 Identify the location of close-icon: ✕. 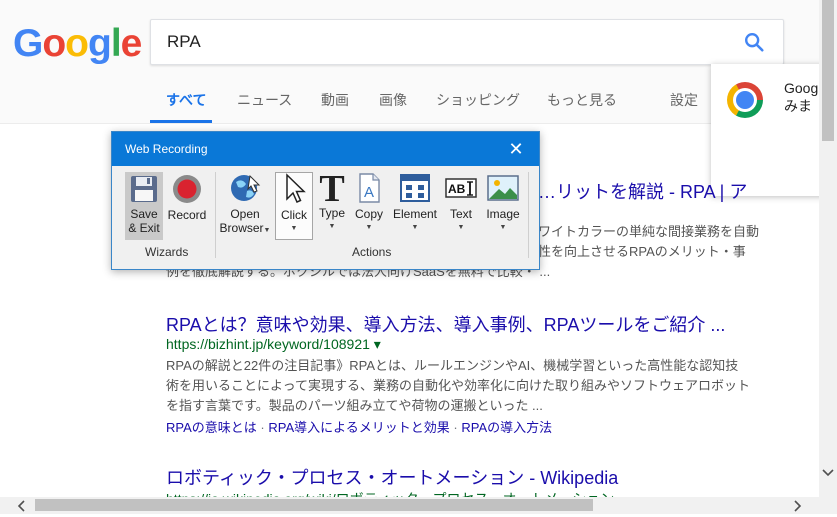
(516, 149).